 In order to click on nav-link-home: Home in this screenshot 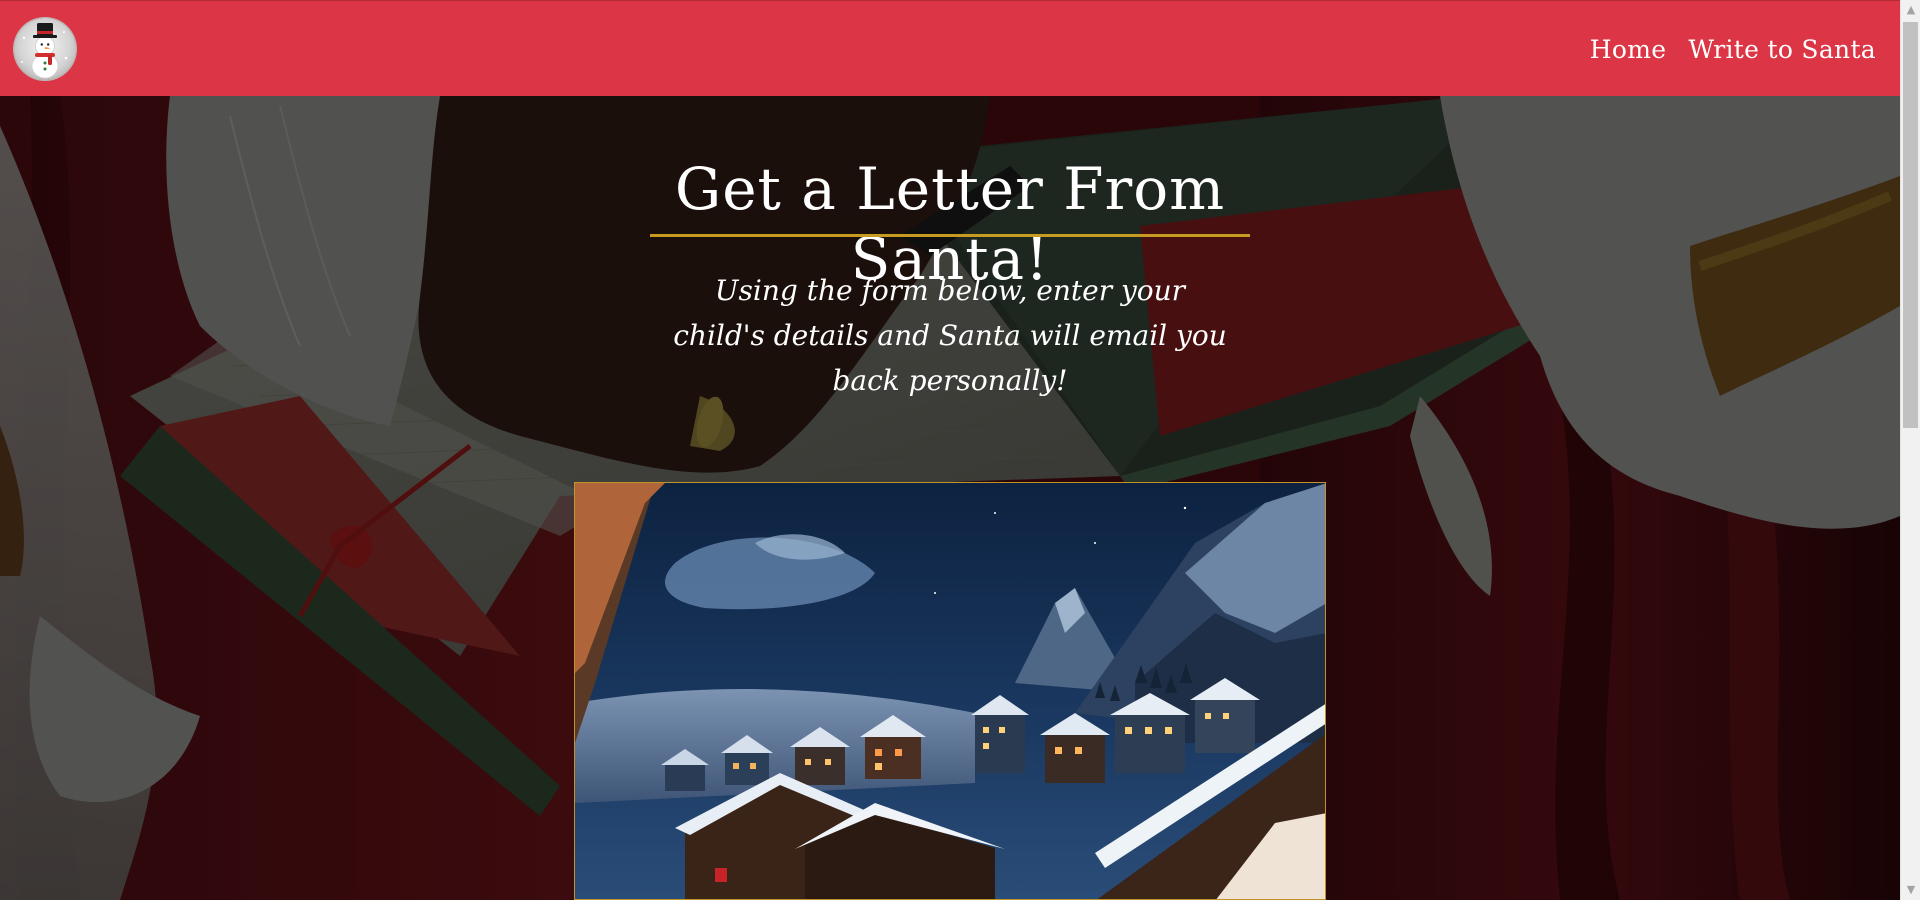, I will do `click(1628, 49)`.